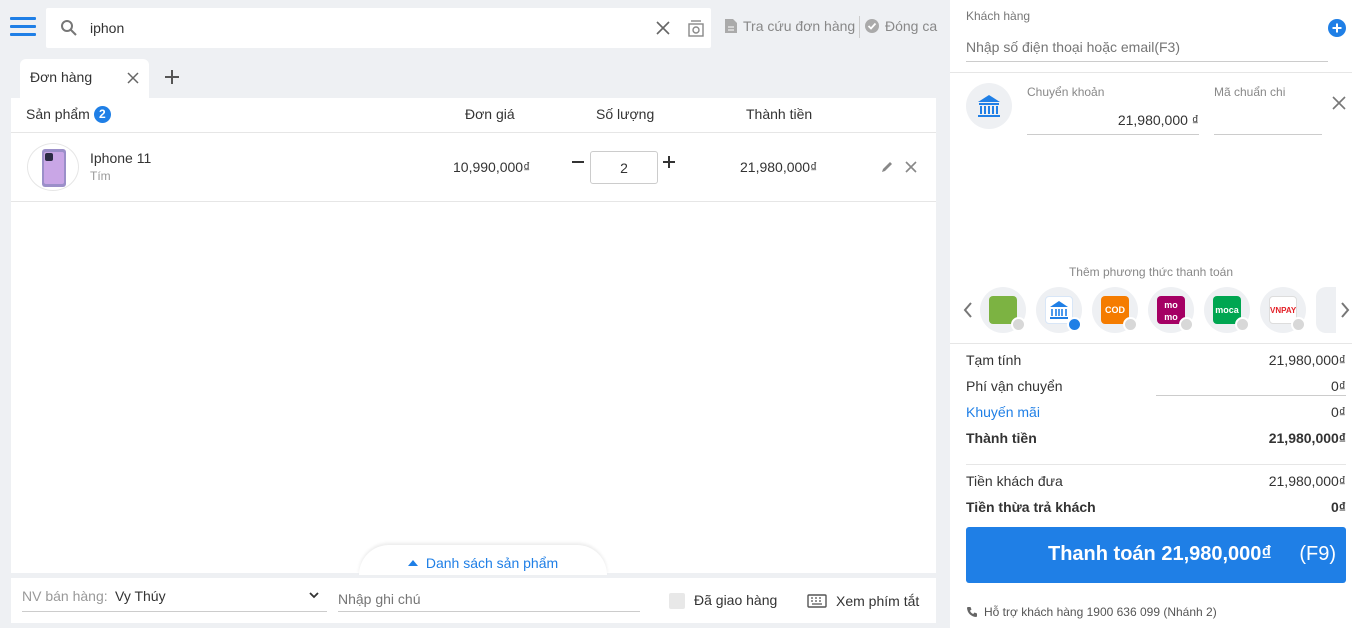 The width and height of the screenshot is (1352, 628). I want to click on product-name: Iphone 11, so click(121, 158).